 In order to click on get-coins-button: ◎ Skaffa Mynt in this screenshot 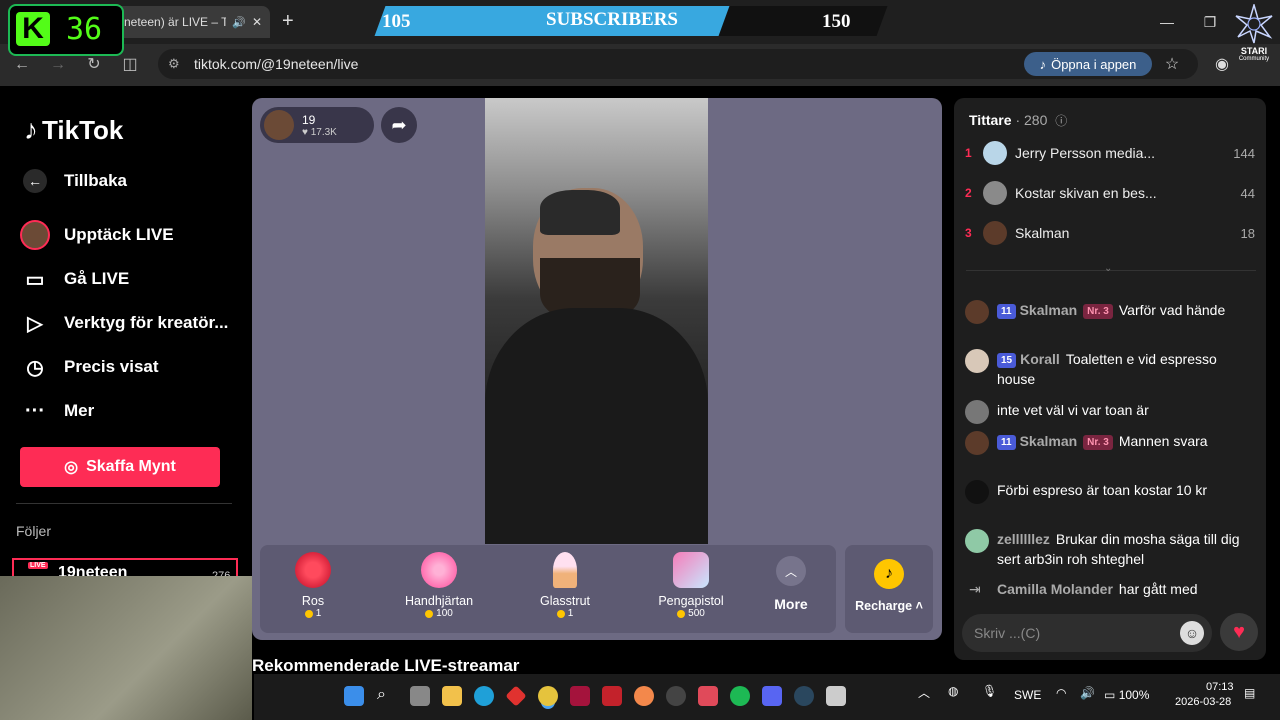, I will do `click(120, 467)`.